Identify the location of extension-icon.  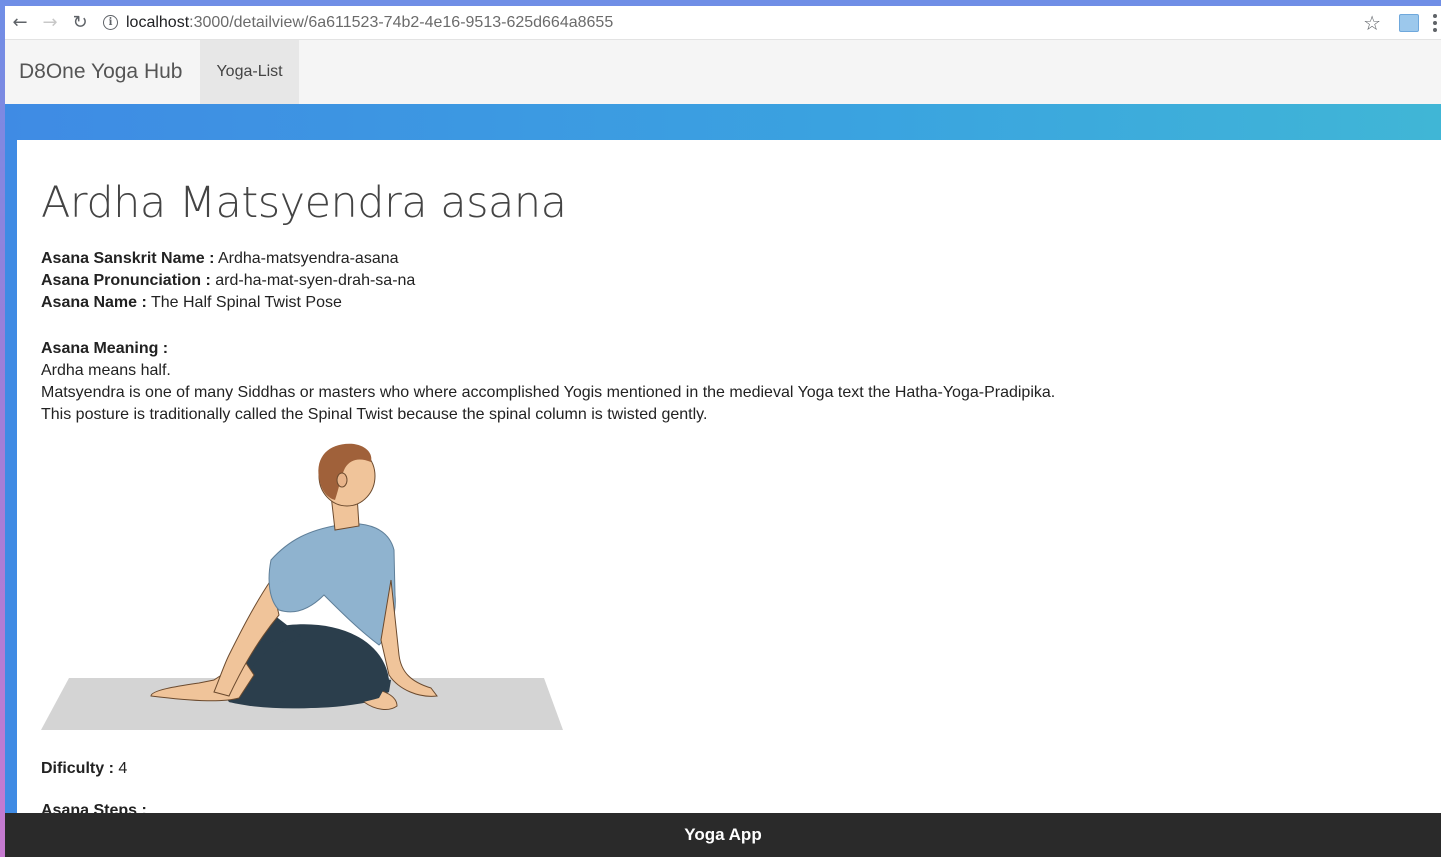
(1409, 23).